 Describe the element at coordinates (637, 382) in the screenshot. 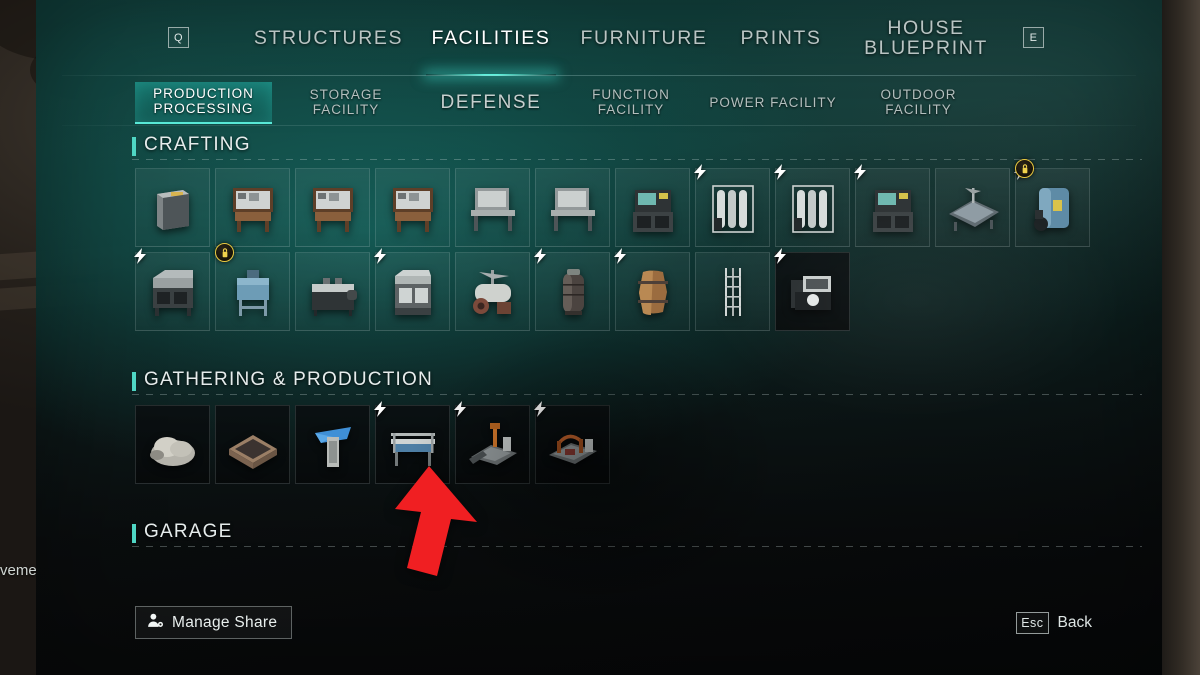

I see `section-header-gathering-production: GATHERING & PRODUCTION` at that location.